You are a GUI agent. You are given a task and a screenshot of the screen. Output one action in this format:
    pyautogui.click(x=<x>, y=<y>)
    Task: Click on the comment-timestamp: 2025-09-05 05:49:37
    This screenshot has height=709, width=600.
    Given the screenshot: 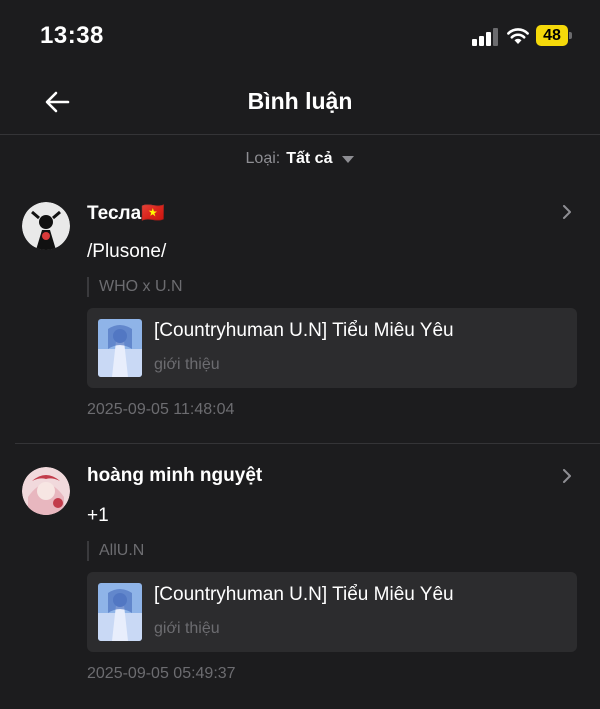 What is the action you would take?
    pyautogui.click(x=161, y=673)
    